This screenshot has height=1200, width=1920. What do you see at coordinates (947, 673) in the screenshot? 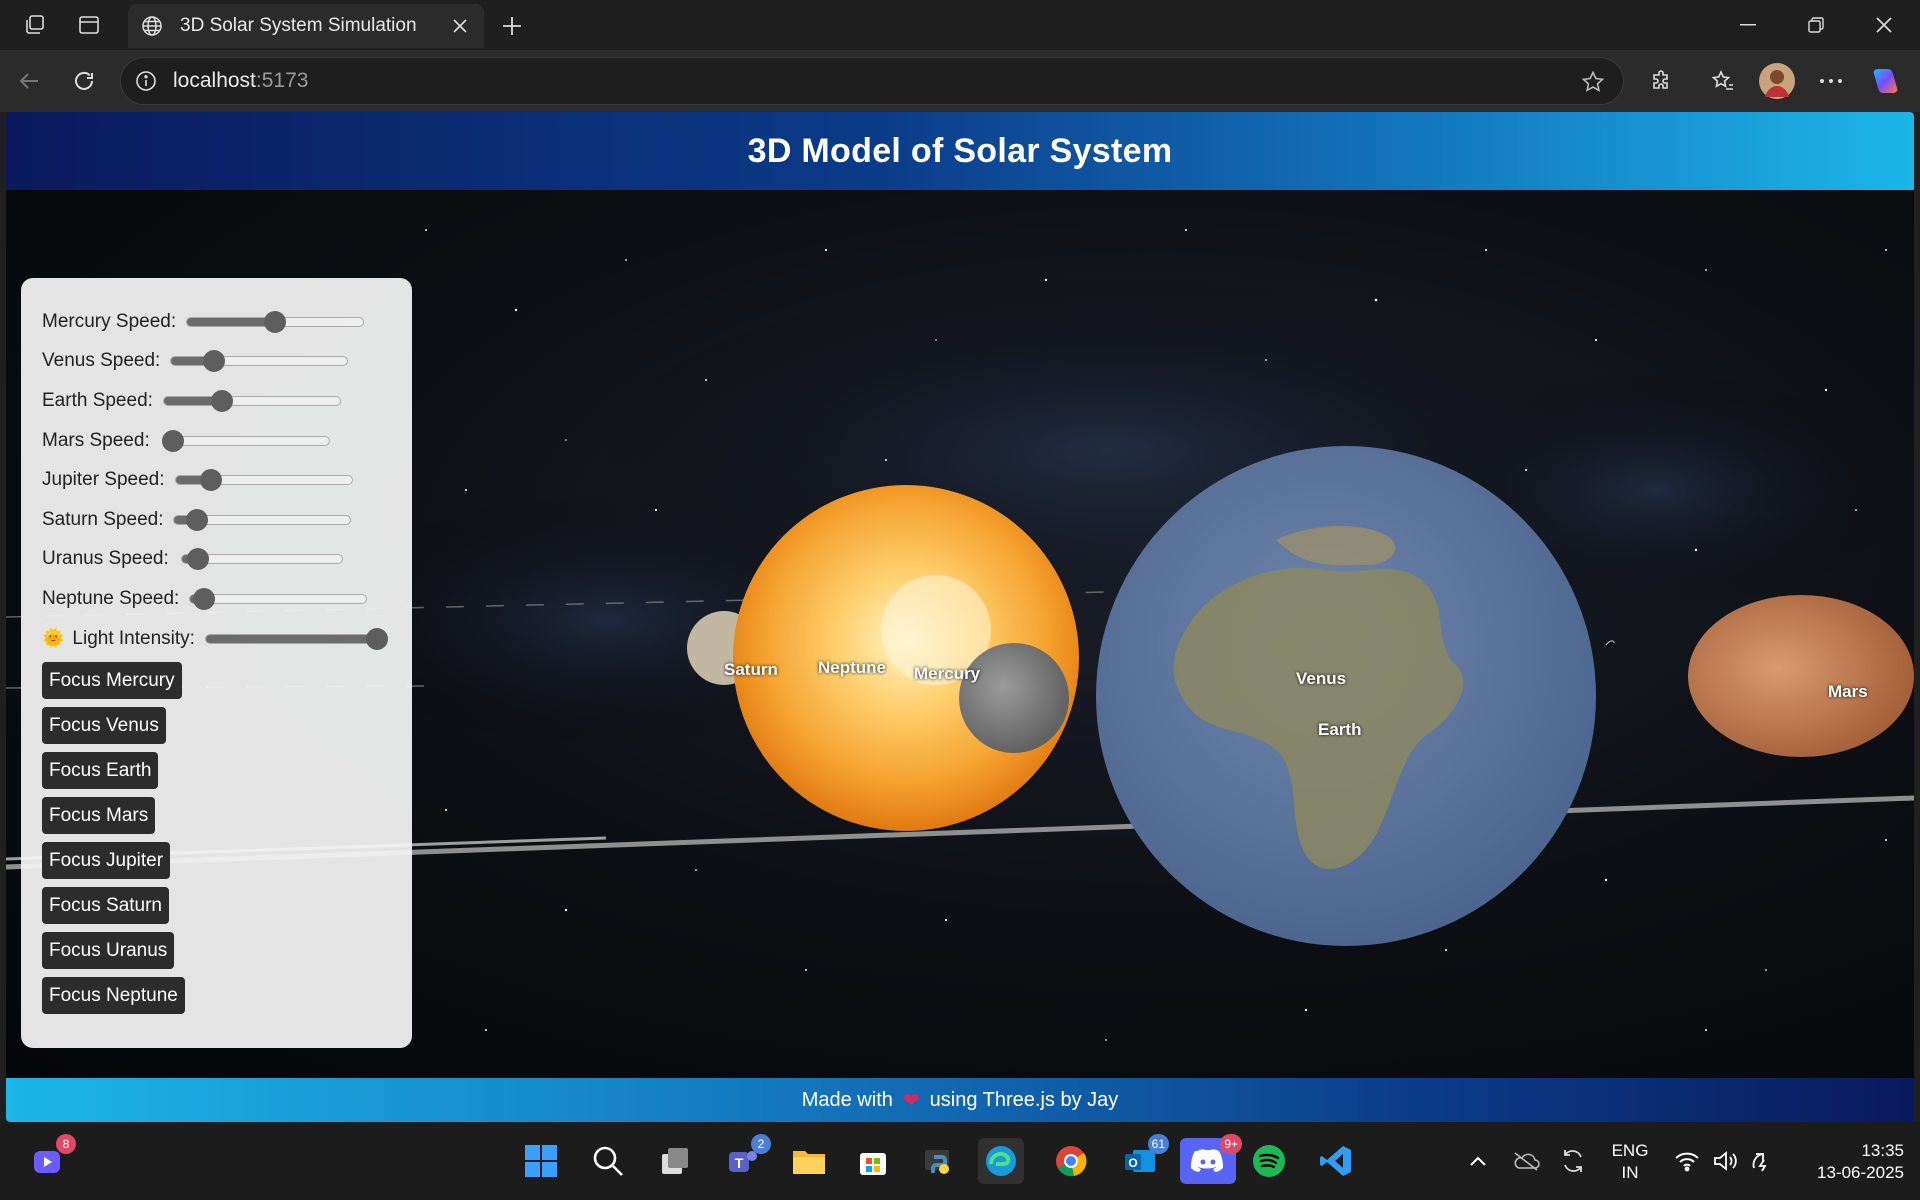
I see `label-mercury: Mercury` at bounding box center [947, 673].